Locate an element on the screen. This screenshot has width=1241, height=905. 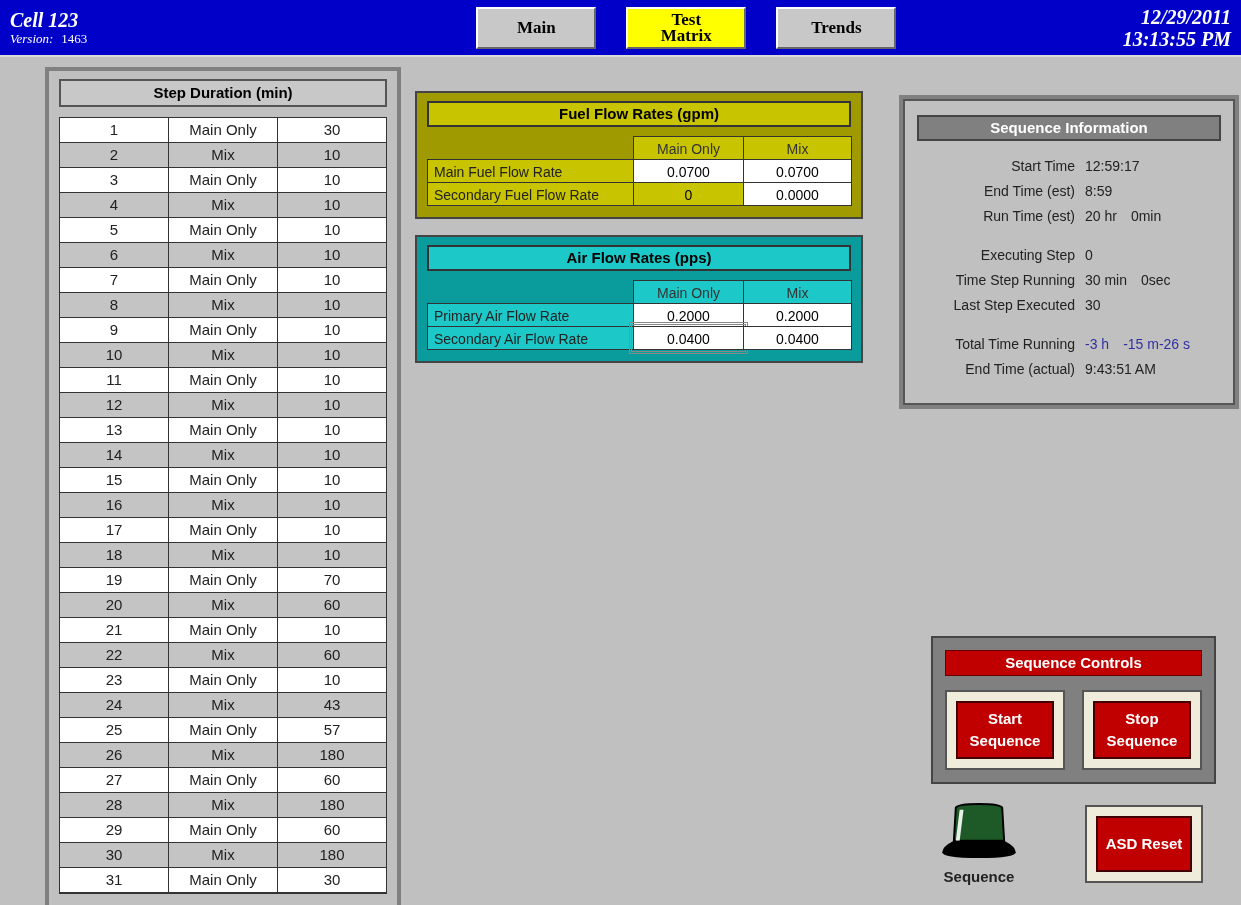
panel-title: Sequence Information is located at coordinates (1069, 128).